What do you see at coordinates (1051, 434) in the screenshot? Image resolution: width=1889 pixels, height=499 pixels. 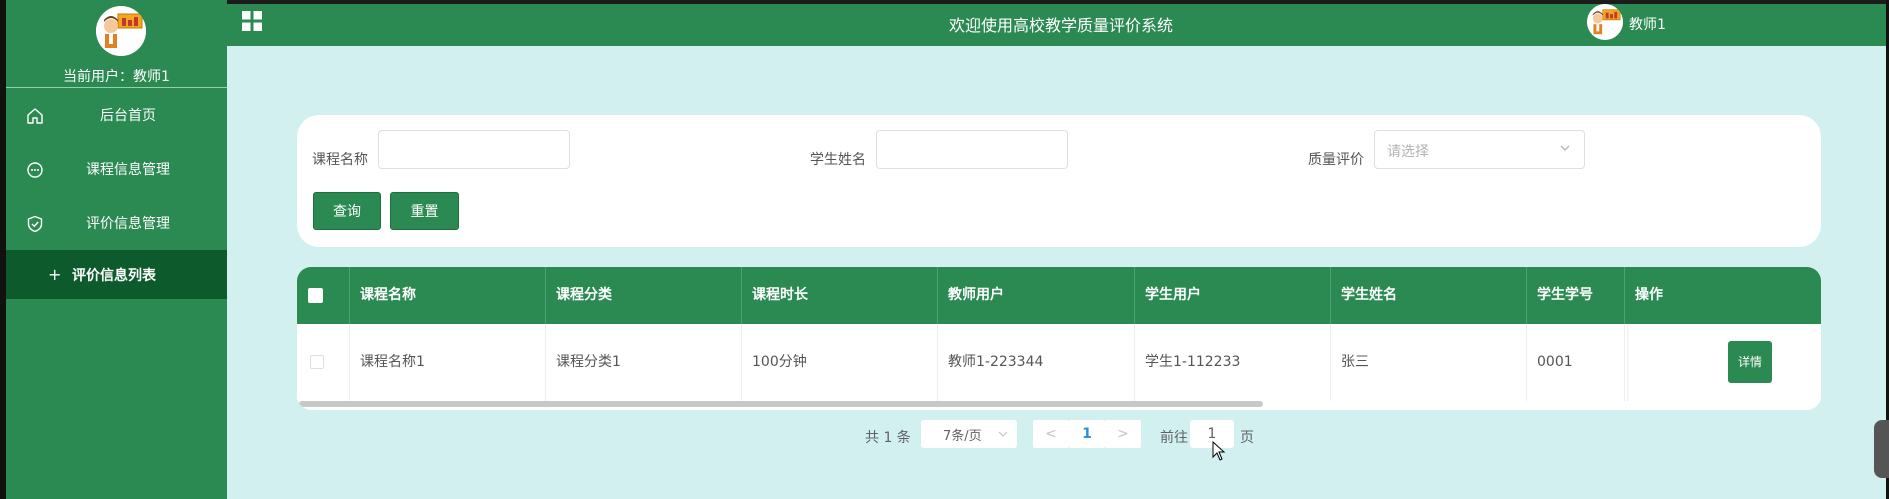 I see `prev-page-button: <` at bounding box center [1051, 434].